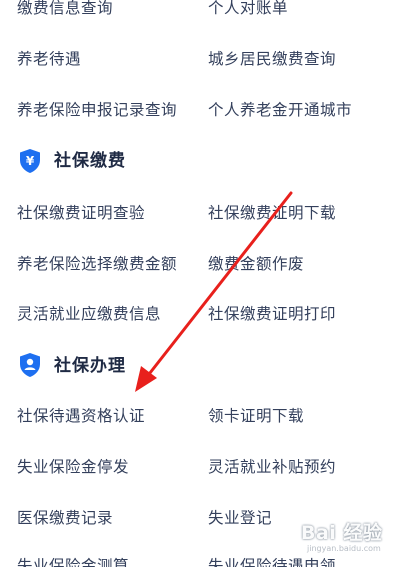 This screenshot has height=576, width=419. What do you see at coordinates (49, 59) in the screenshot?
I see `menu-item-pension-benefits: 养老待遇` at bounding box center [49, 59].